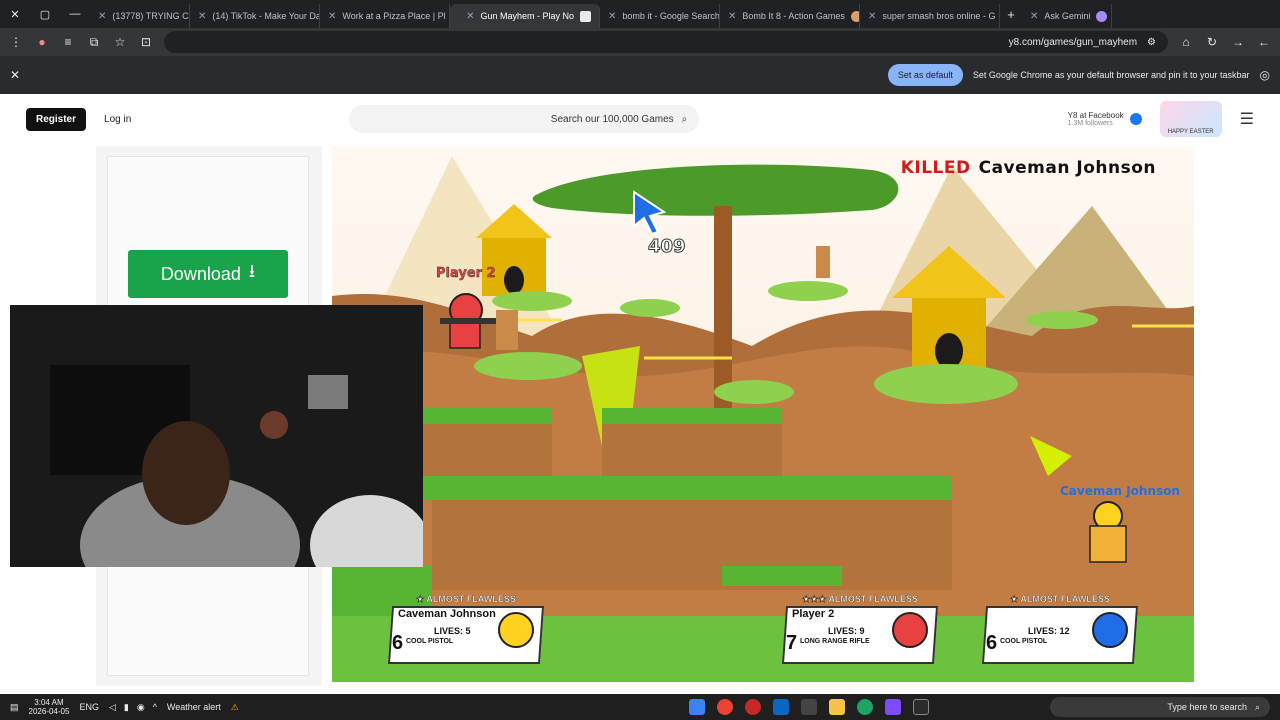 The height and width of the screenshot is (720, 1280). What do you see at coordinates (1151, 42) in the screenshot?
I see `site-settings-icon: ⚙` at bounding box center [1151, 42].